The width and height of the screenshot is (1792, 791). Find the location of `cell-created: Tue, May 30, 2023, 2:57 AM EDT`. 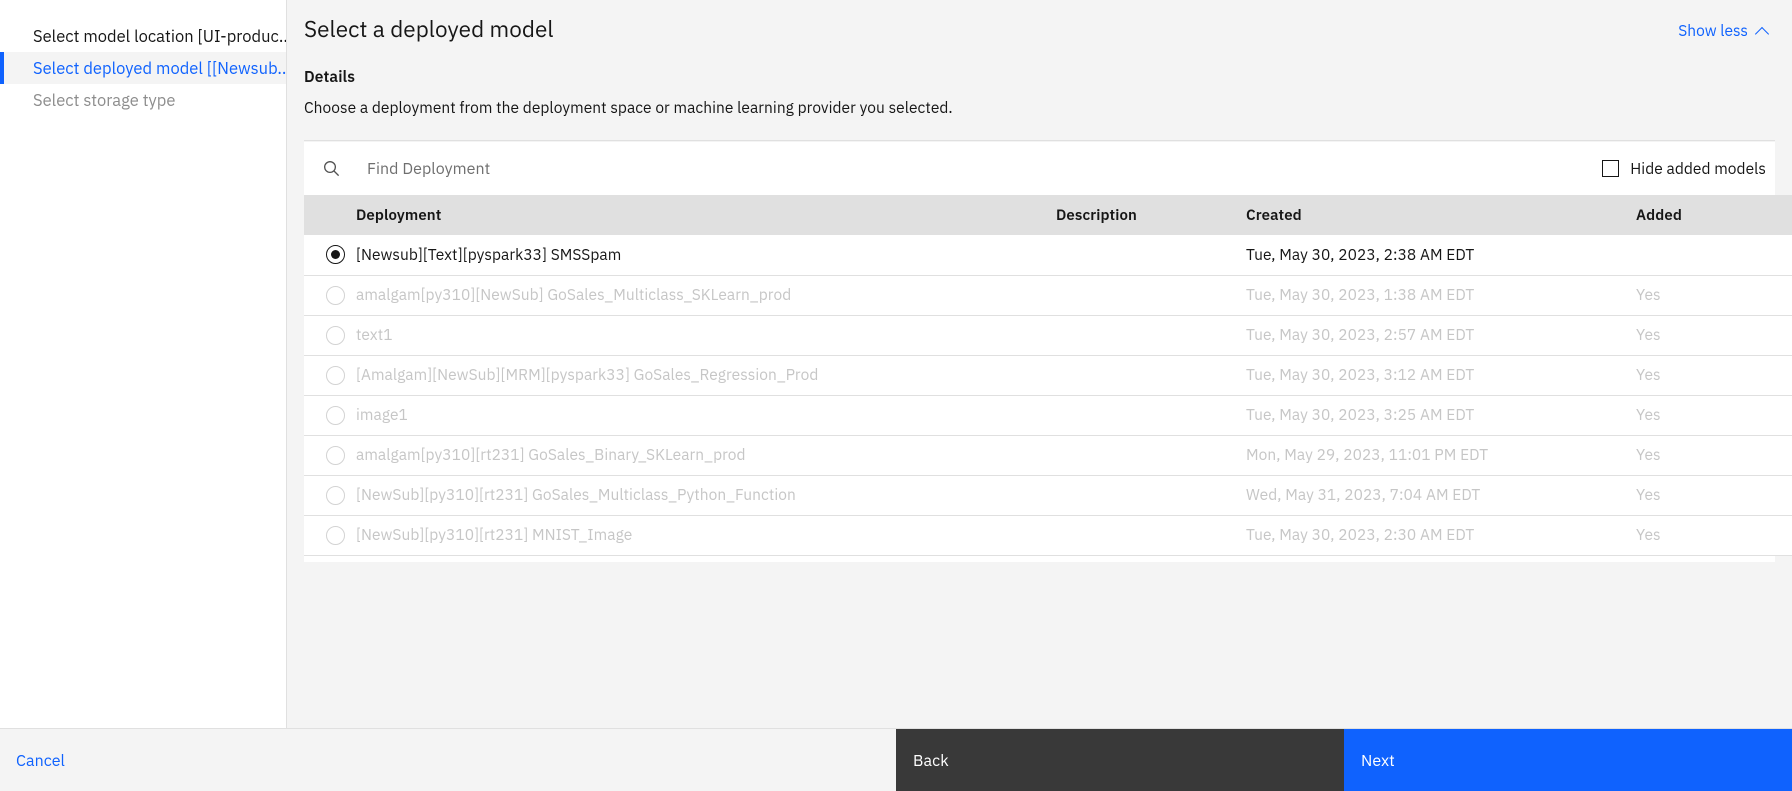

cell-created: Tue, May 30, 2023, 2:57 AM EDT is located at coordinates (1441, 335).